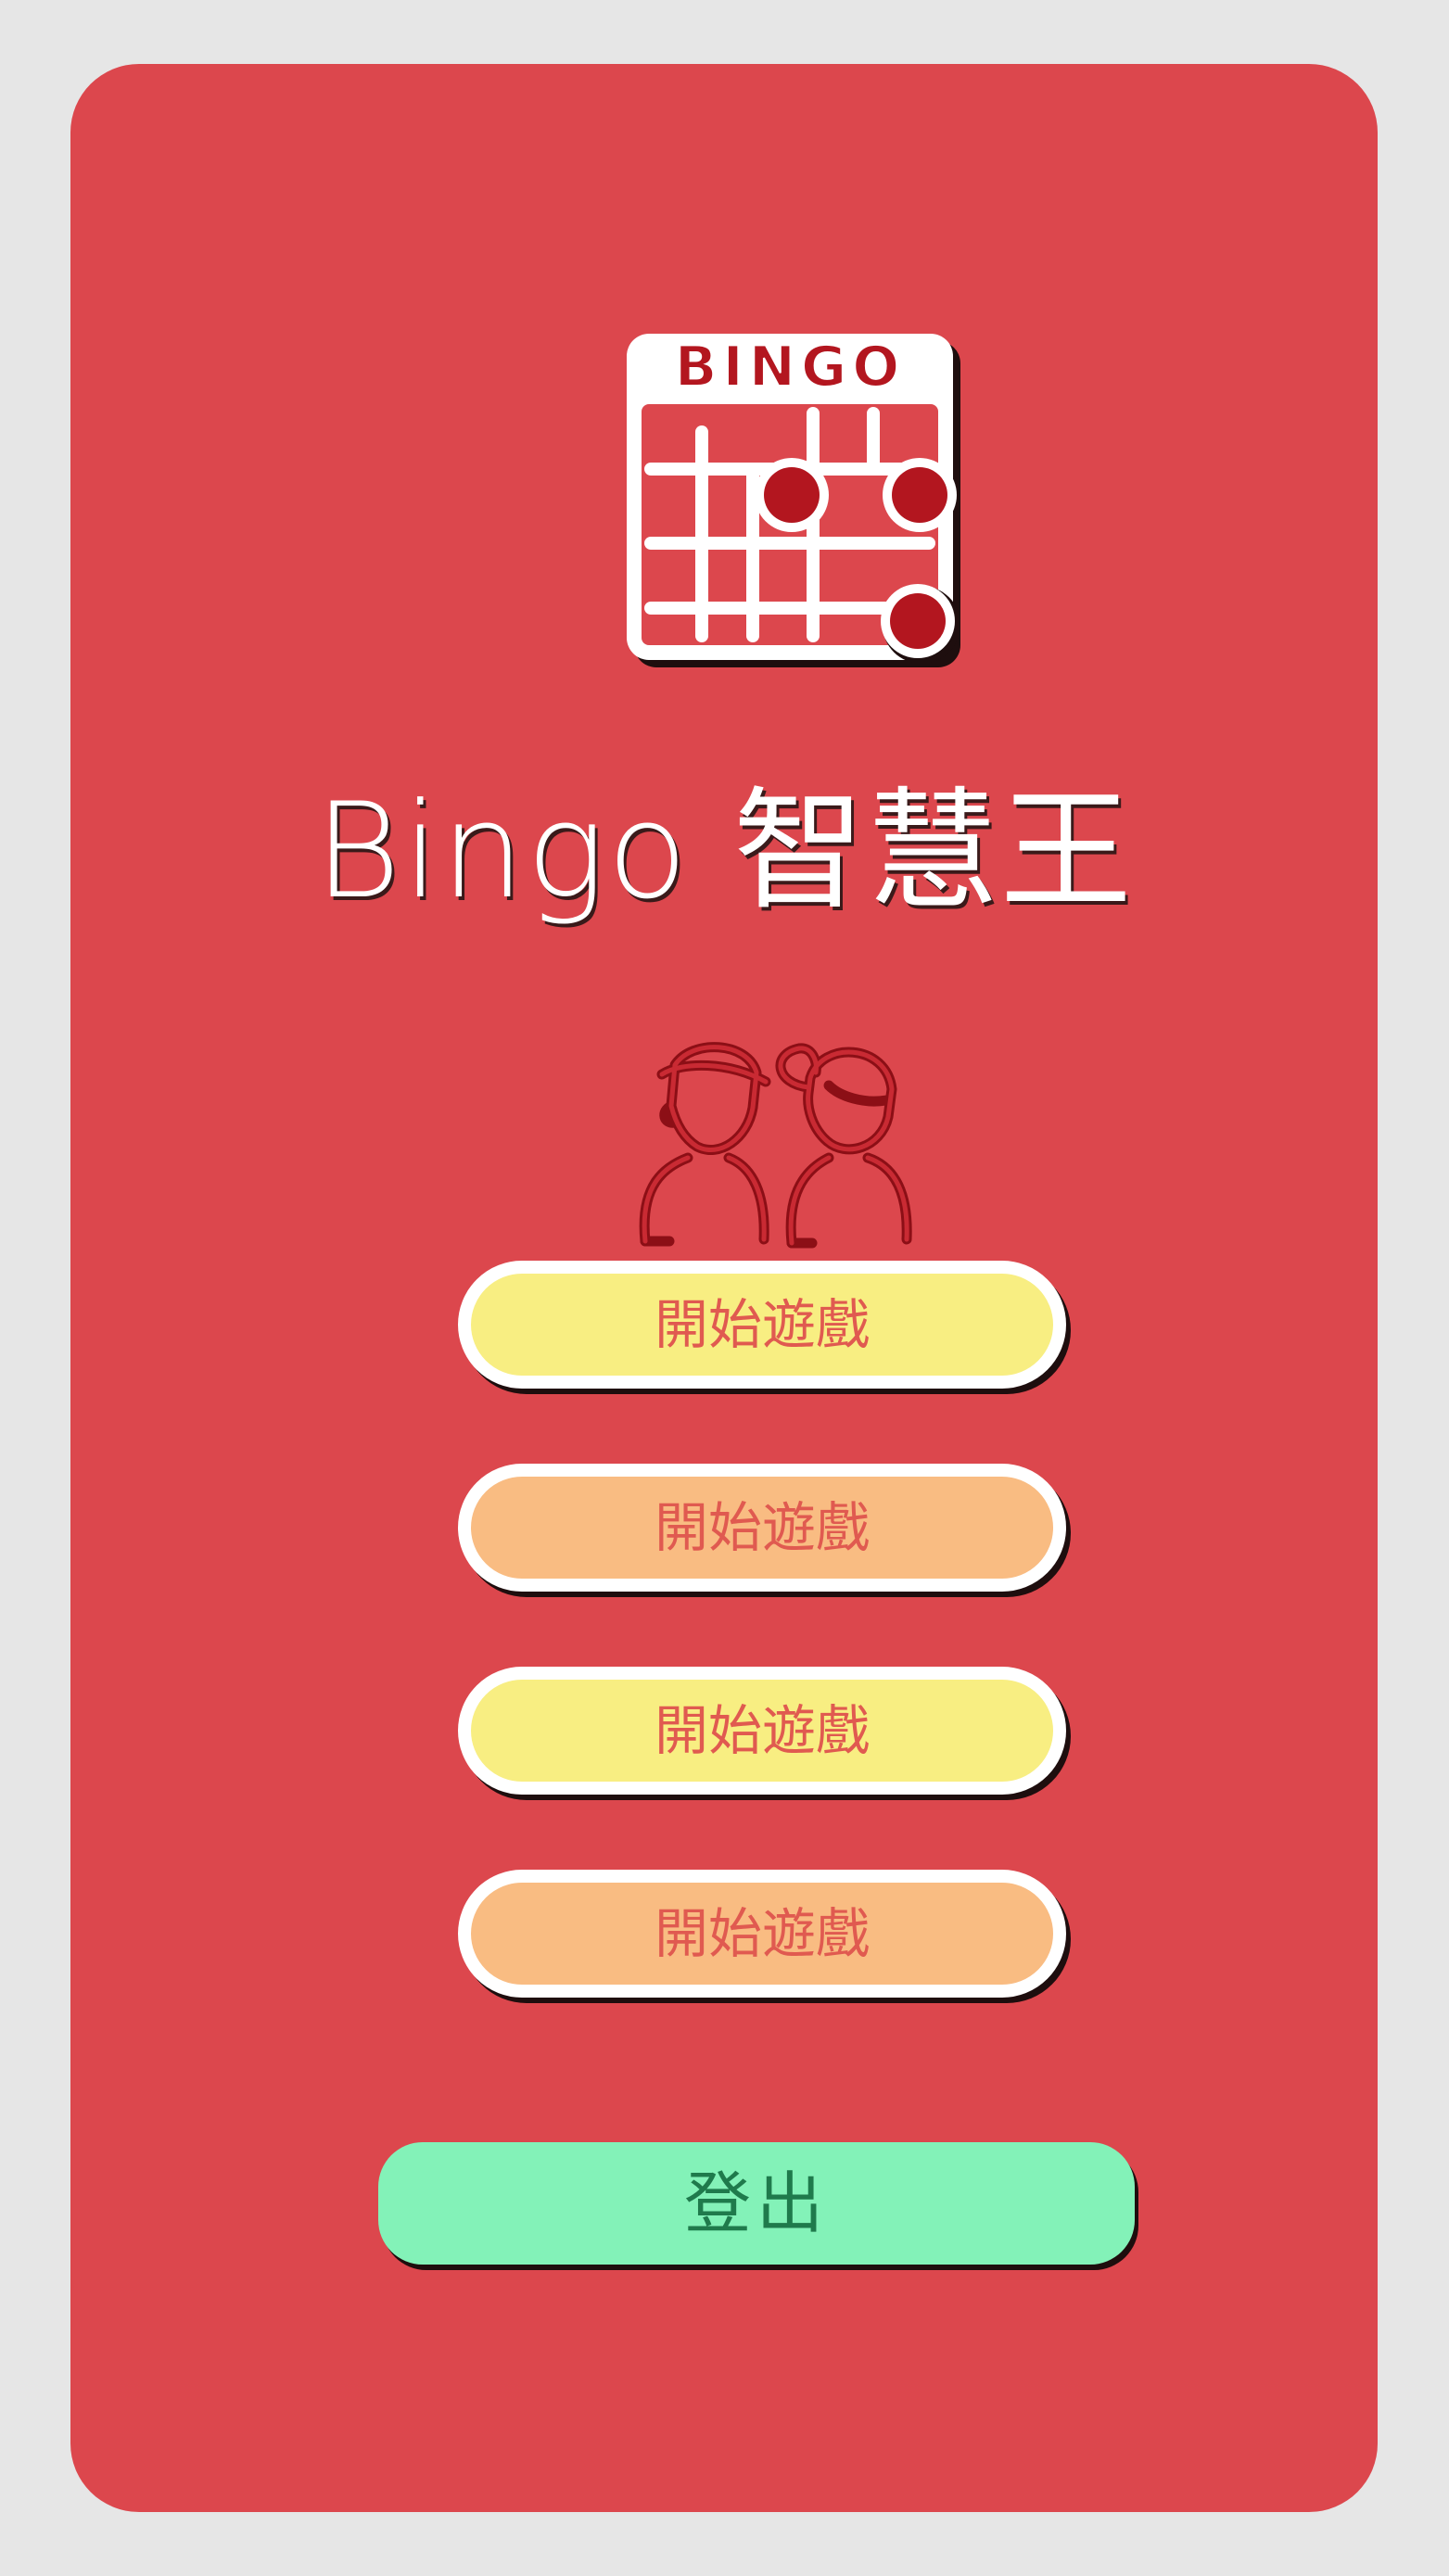  What do you see at coordinates (756, 2203) in the screenshot?
I see `logout-button: 登出` at bounding box center [756, 2203].